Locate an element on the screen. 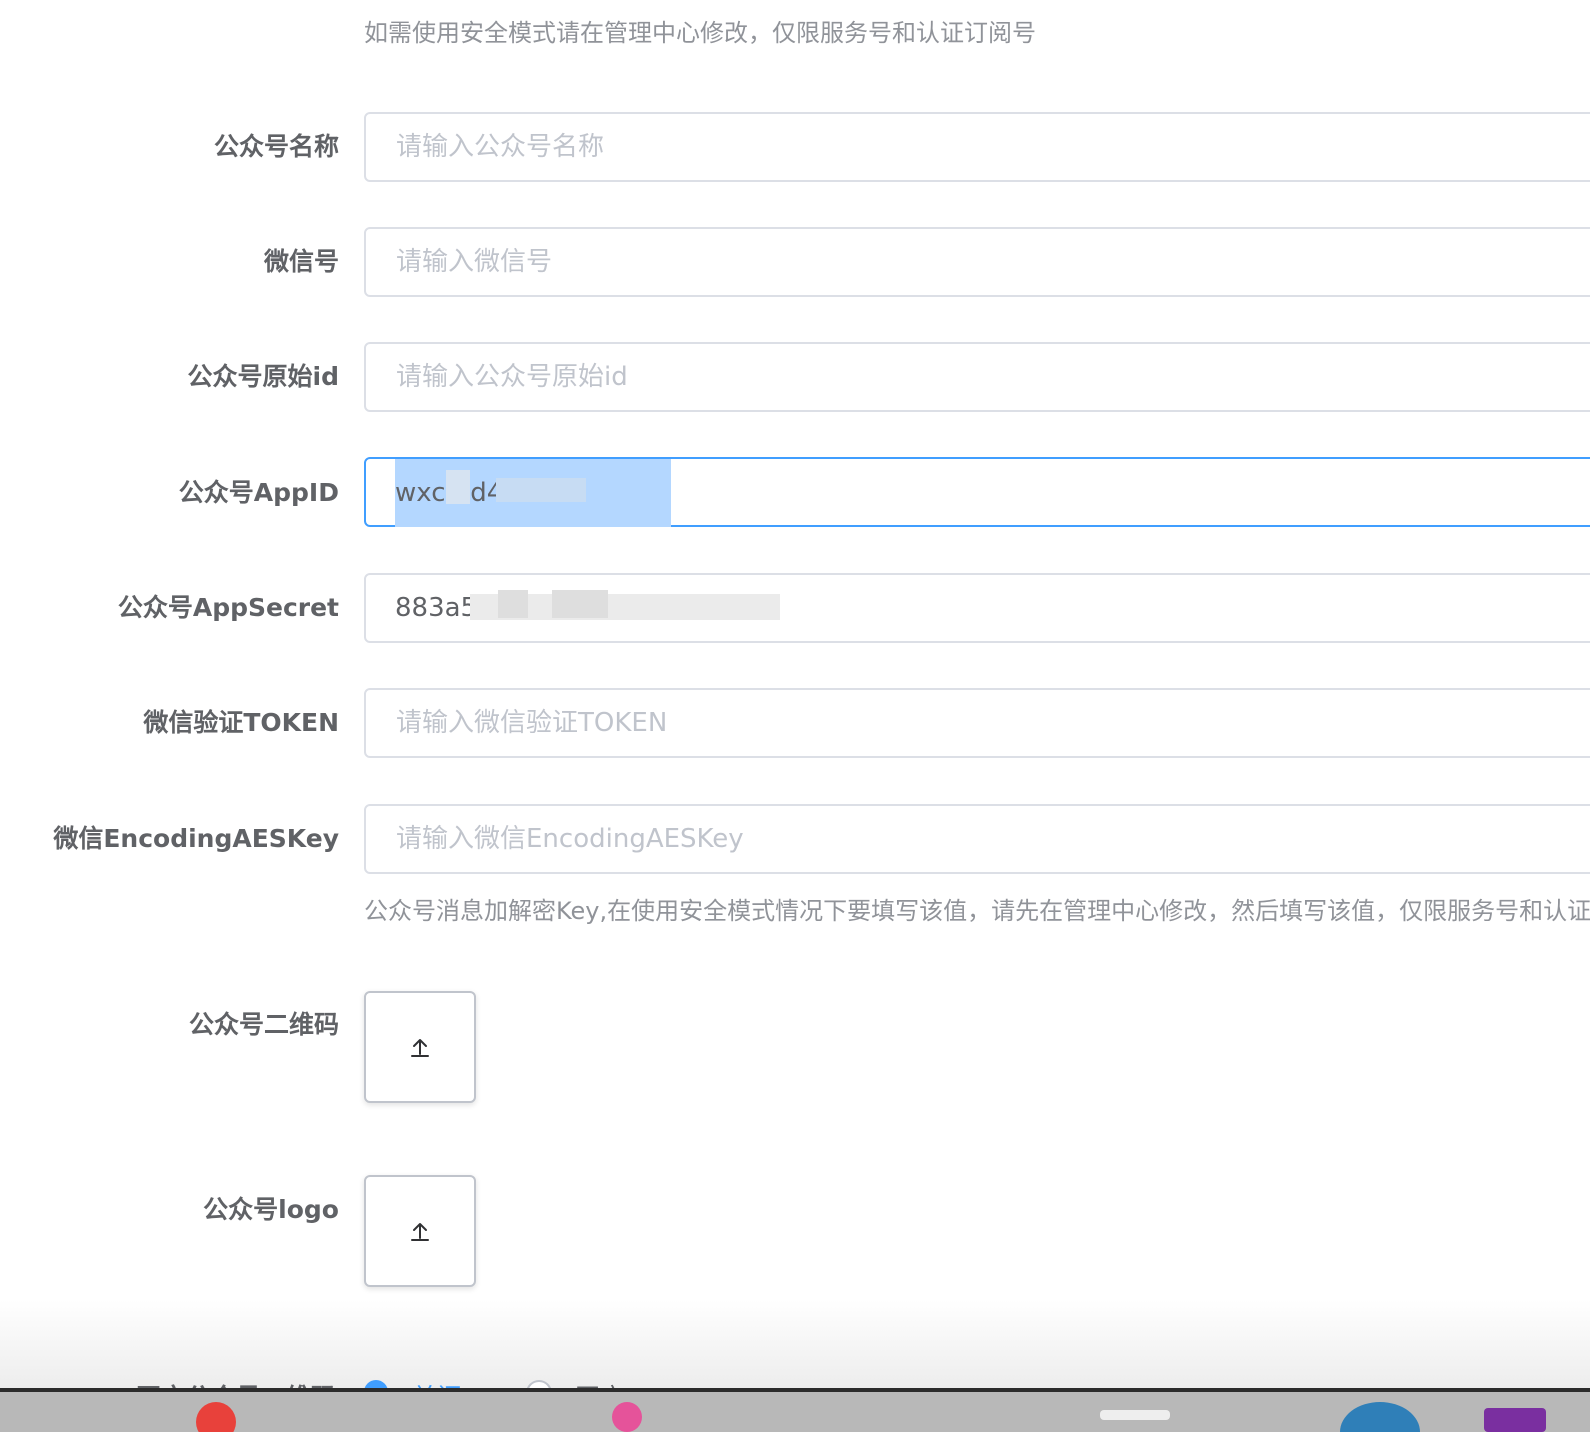  original-id-label: 公众号原始id is located at coordinates (263, 376).